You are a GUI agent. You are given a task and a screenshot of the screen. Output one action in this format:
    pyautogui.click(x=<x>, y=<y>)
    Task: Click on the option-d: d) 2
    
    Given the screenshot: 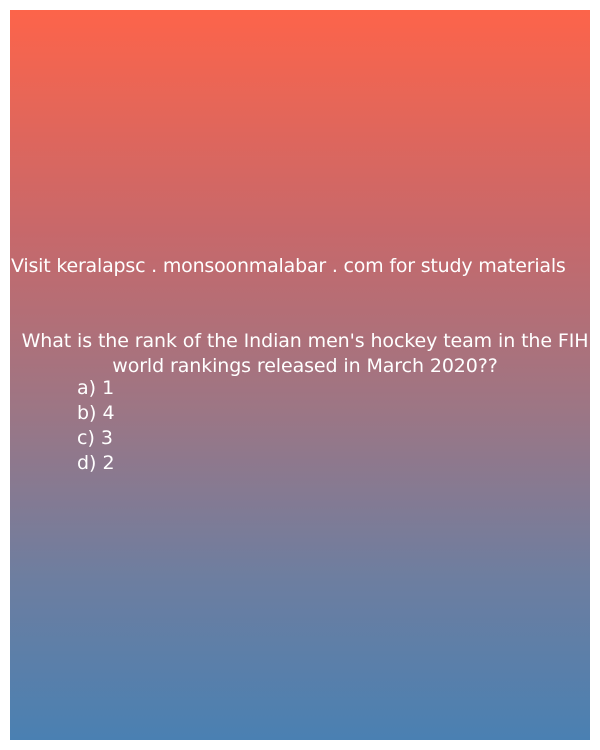 What is the action you would take?
    pyautogui.click(x=96, y=463)
    